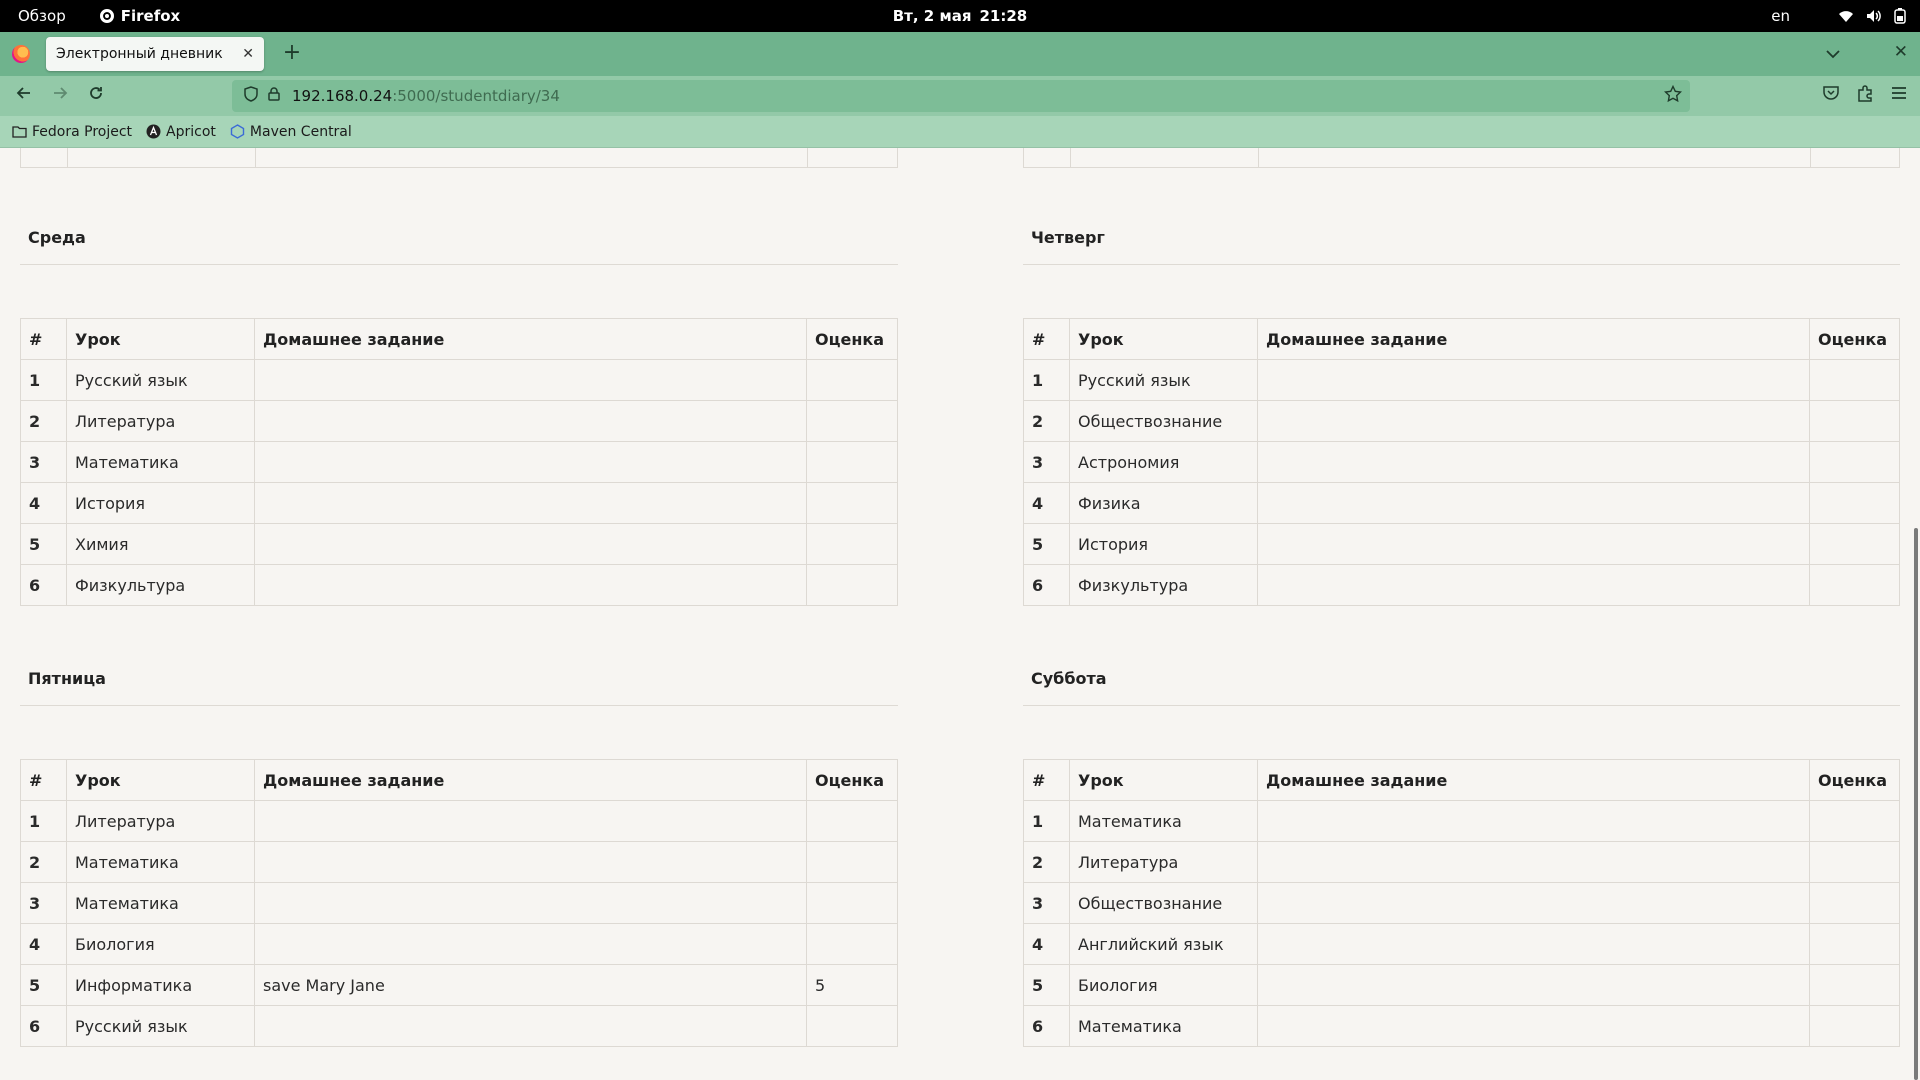 The width and height of the screenshot is (1920, 1080). What do you see at coordinates (1003, 16) in the screenshot?
I see `clock-time: 21:28` at bounding box center [1003, 16].